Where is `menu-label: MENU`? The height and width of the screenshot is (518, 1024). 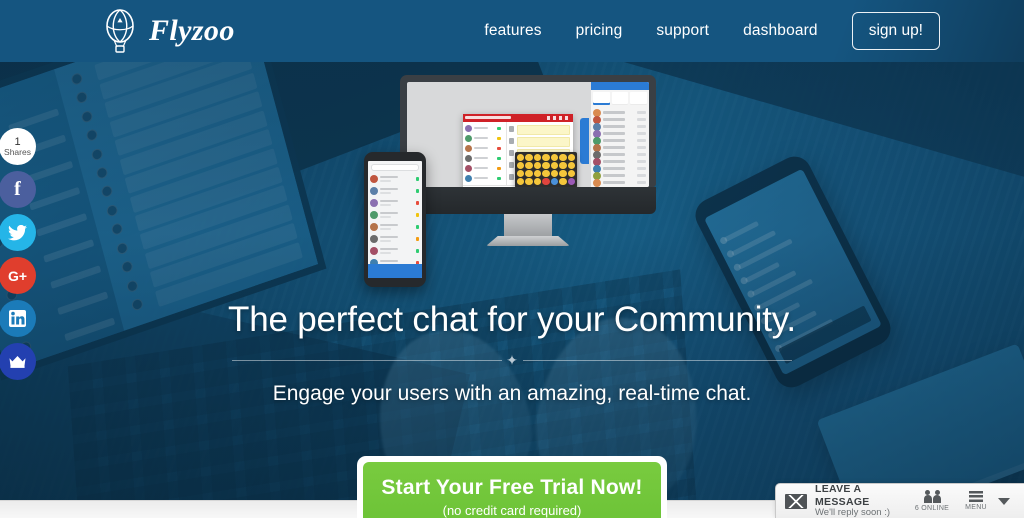 menu-label: MENU is located at coordinates (976, 507).